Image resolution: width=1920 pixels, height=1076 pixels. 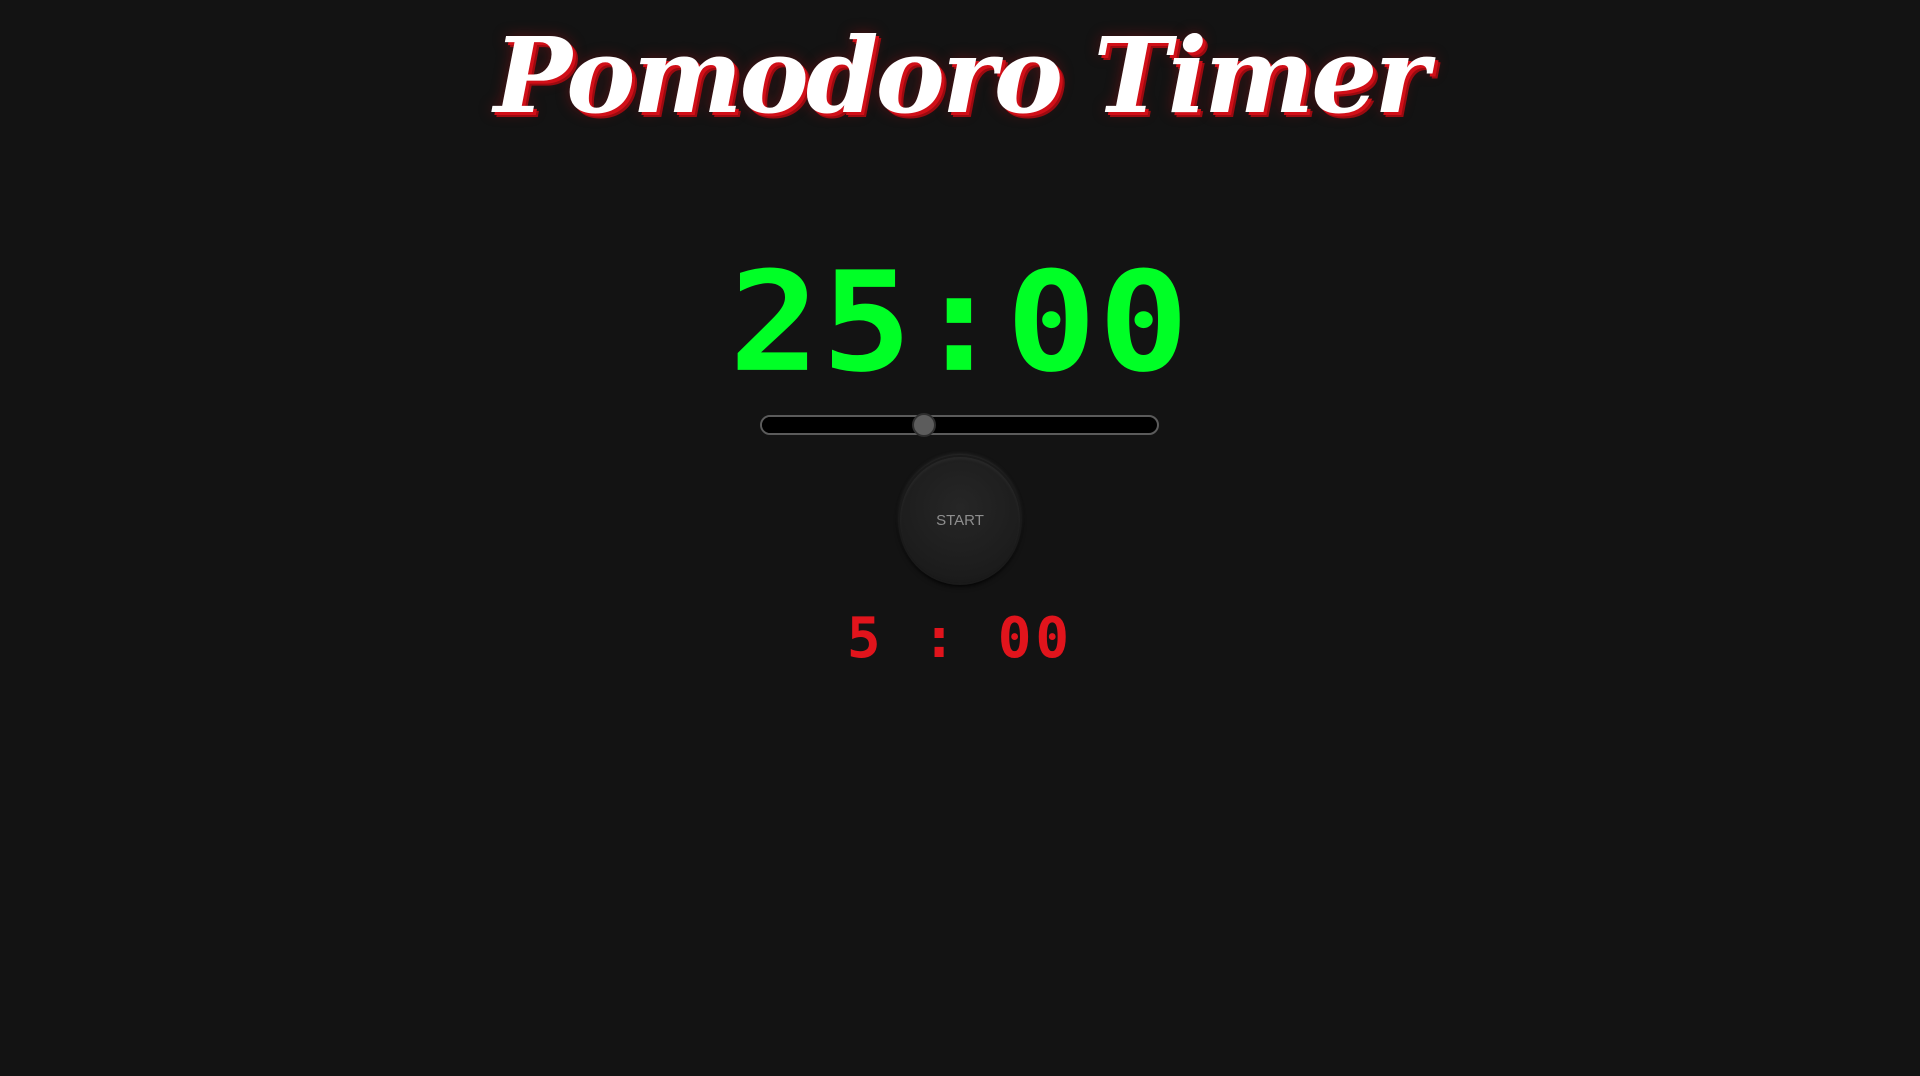 I want to click on slider-thumb, so click(x=923, y=425).